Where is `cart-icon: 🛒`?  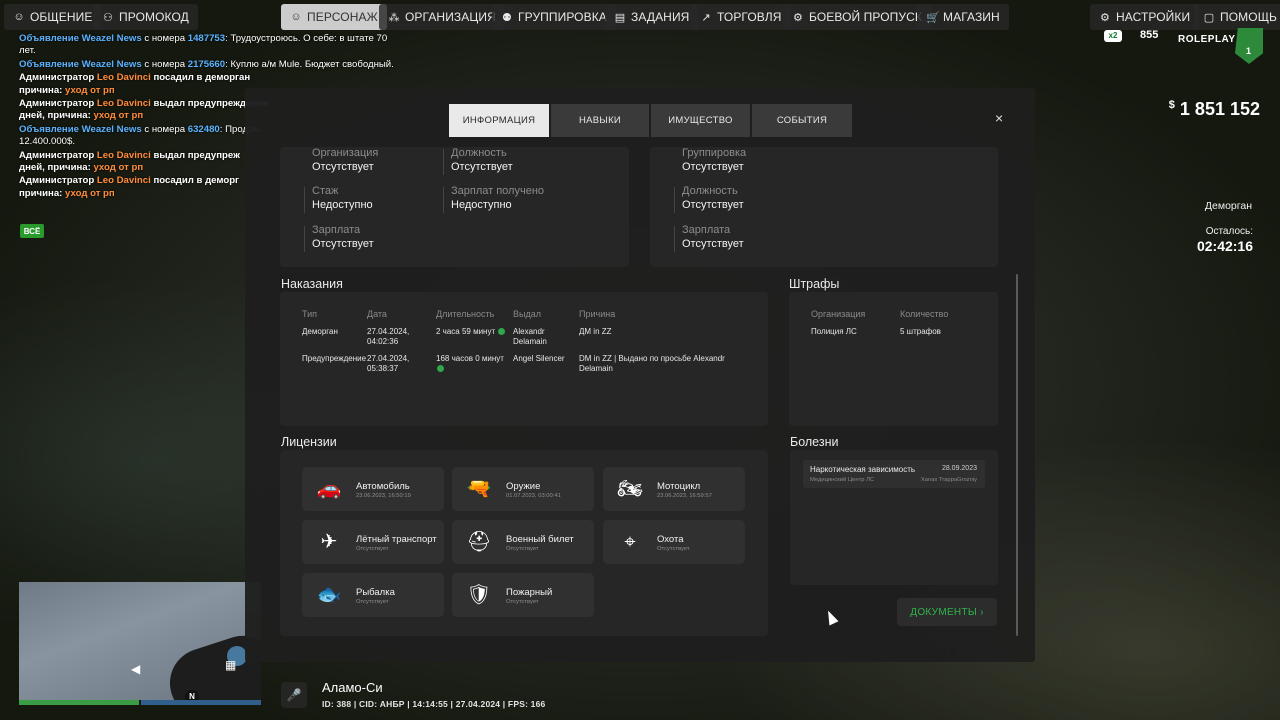 cart-icon: 🛒 is located at coordinates (933, 17).